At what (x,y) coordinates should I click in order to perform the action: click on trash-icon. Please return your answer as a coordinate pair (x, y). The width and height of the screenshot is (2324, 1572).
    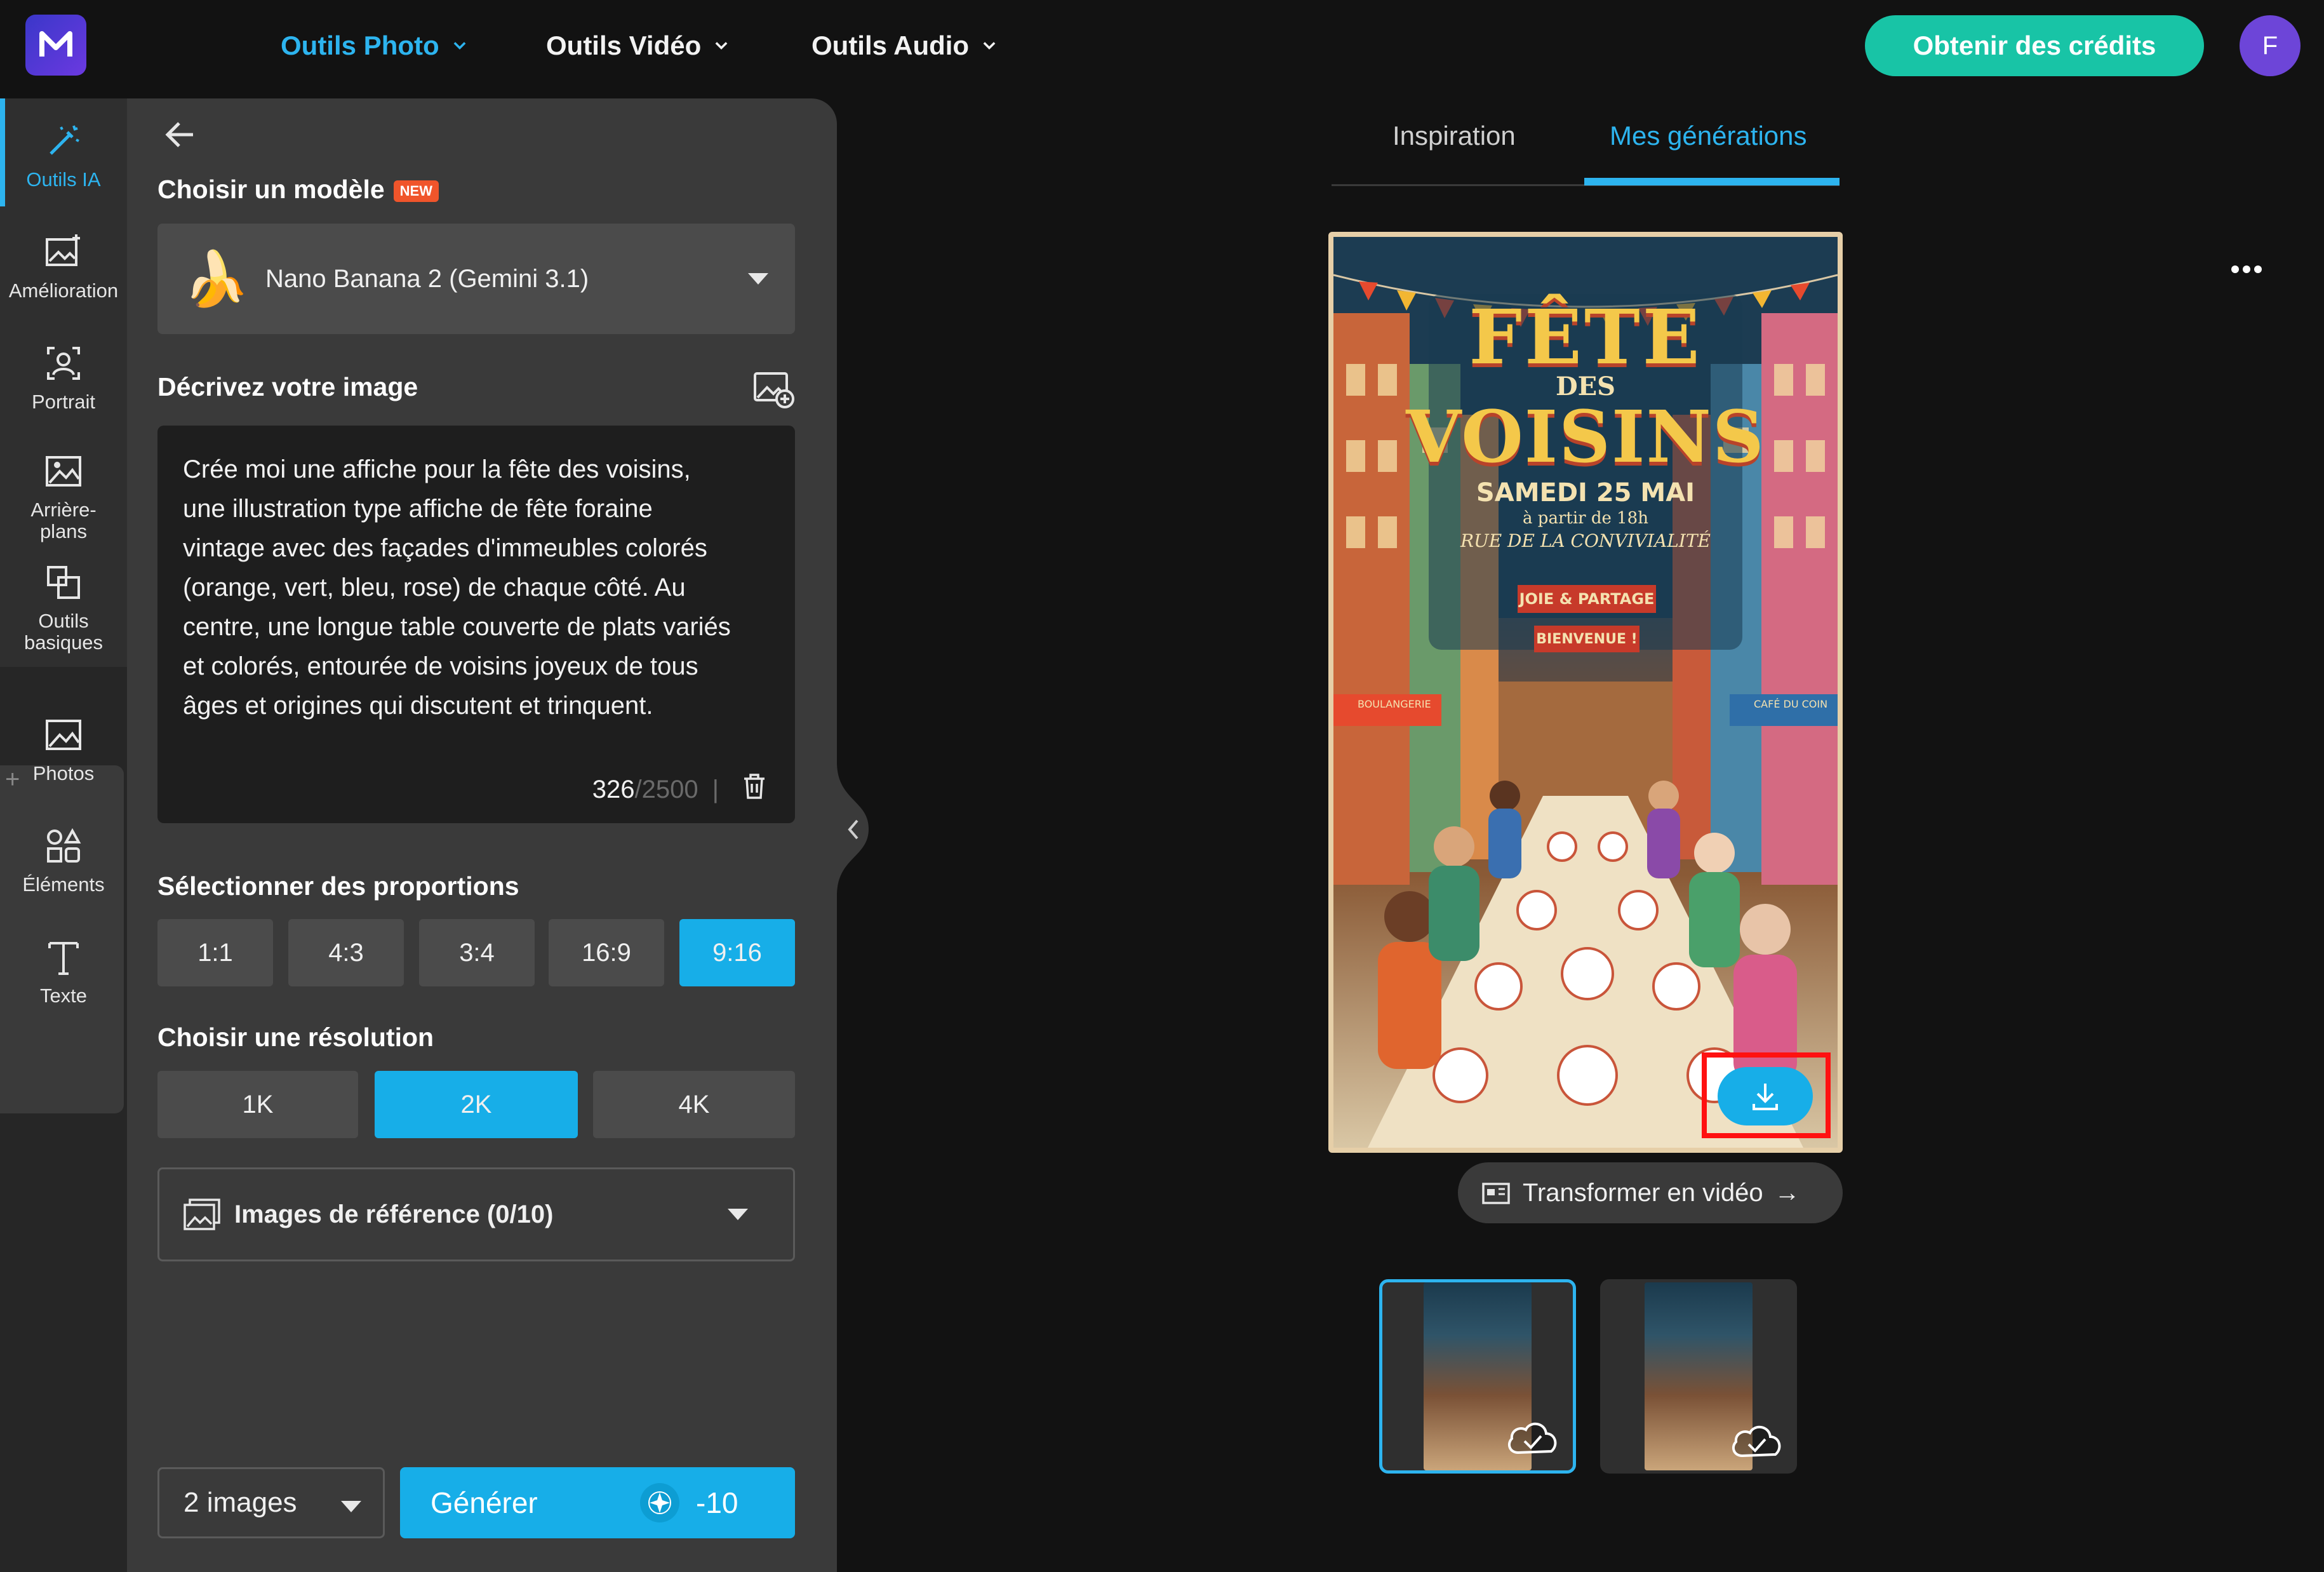
    Looking at the image, I should click on (754, 786).